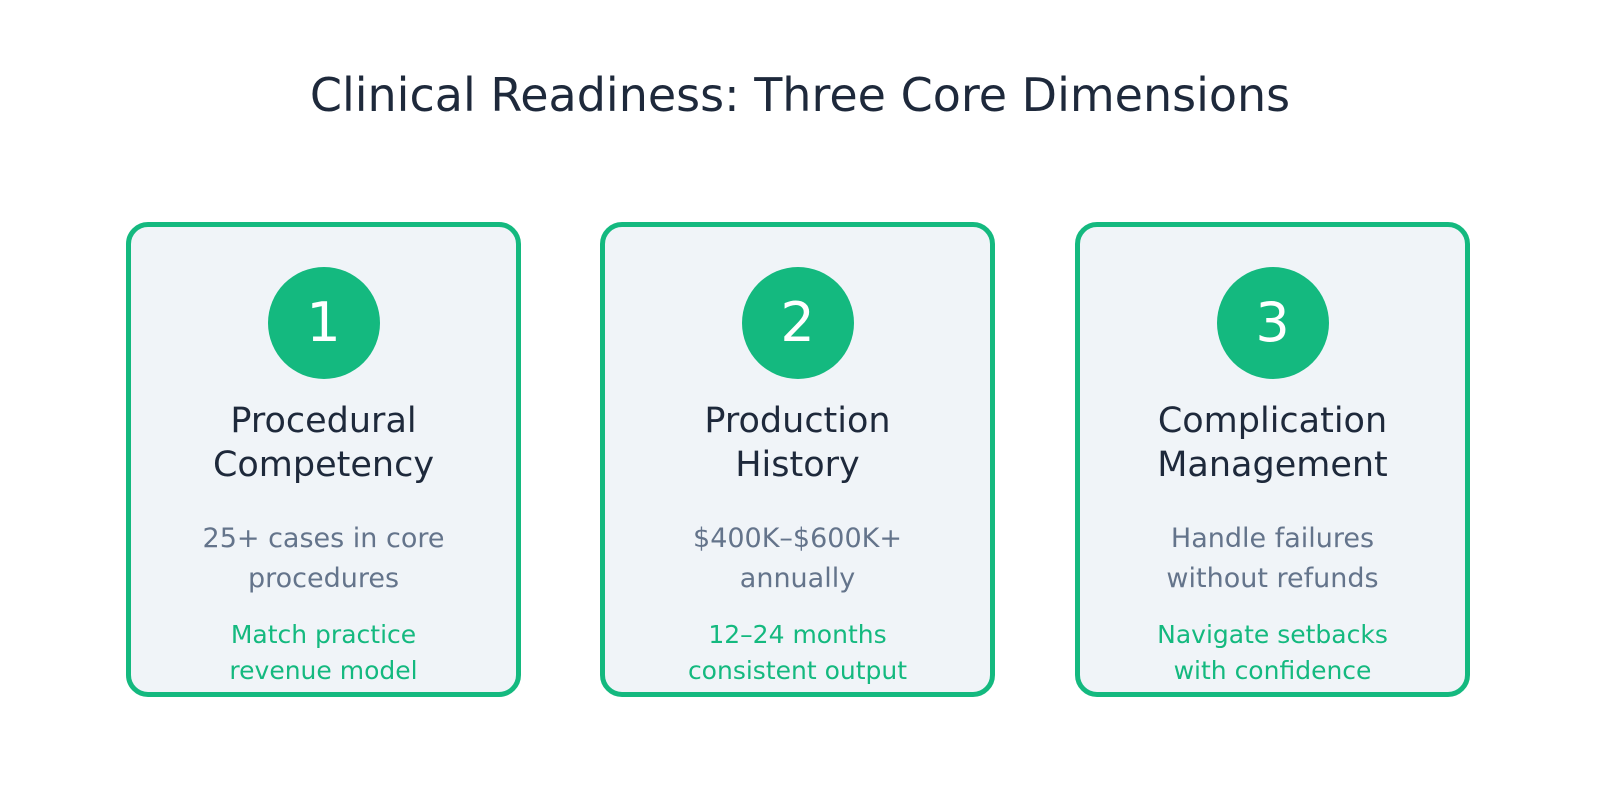  I want to click on card-note-line: Match practice, so click(323, 634).